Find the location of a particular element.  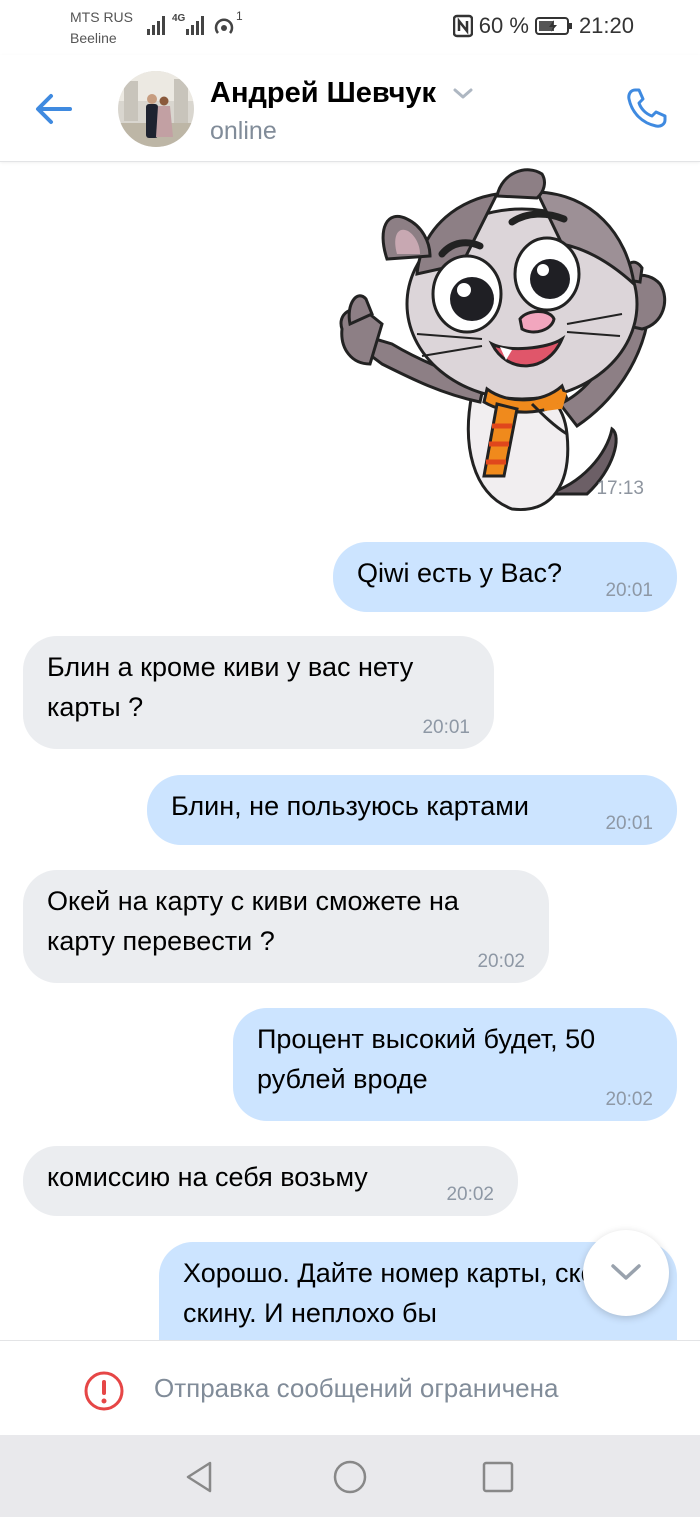

status-right-group: 60 % 21:20 is located at coordinates (543, 26).